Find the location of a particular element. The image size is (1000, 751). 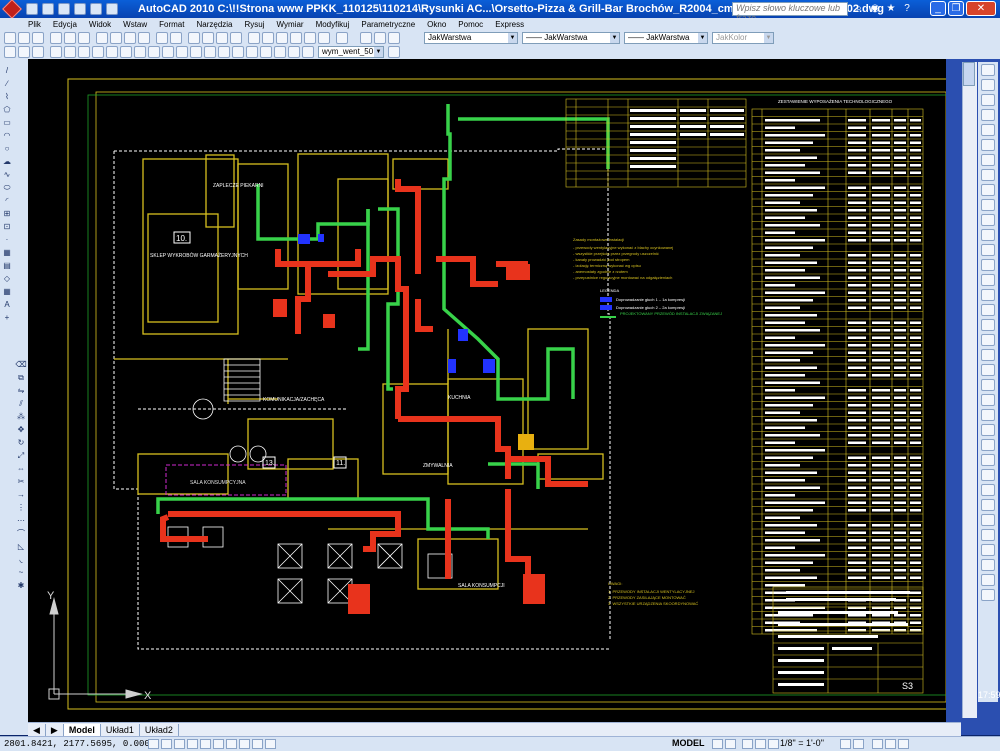

move-icon: ✥ is located at coordinates (21, 429).